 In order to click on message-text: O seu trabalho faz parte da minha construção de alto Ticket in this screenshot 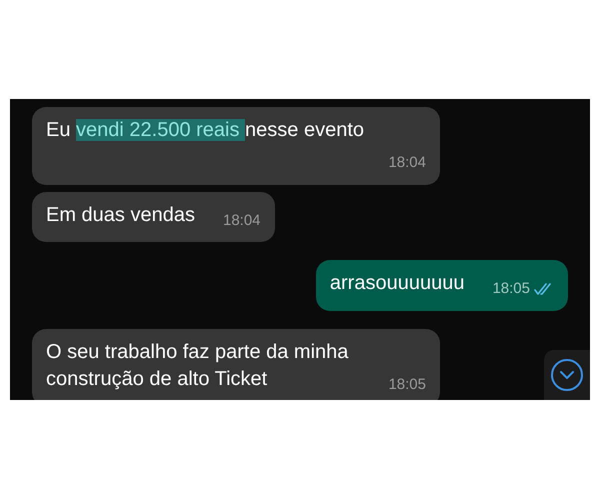, I will do `click(197, 365)`.